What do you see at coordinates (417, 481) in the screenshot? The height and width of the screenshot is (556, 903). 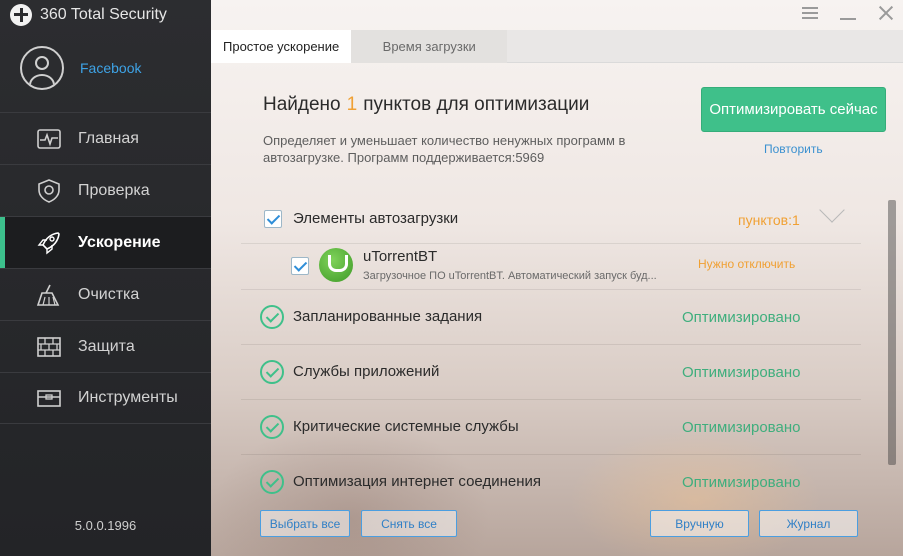 I see `category-label: Оптимизация интернет соединения` at bounding box center [417, 481].